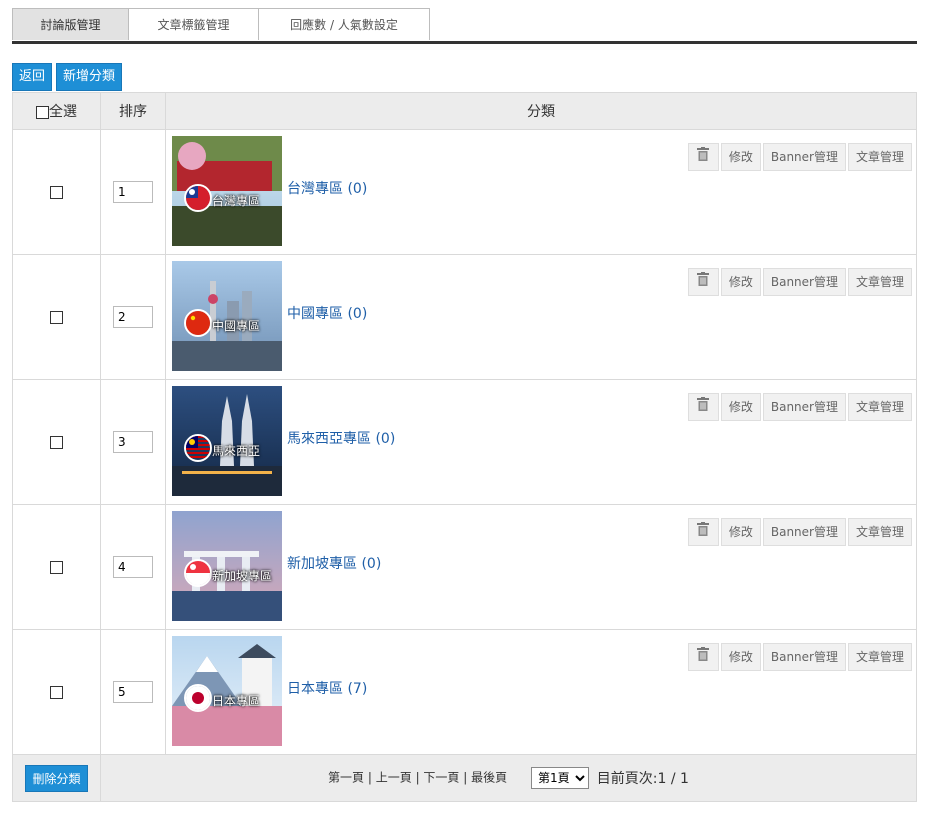 The height and width of the screenshot is (813, 928). I want to click on tab-article-tag-management: 文章標籤管理, so click(193, 24).